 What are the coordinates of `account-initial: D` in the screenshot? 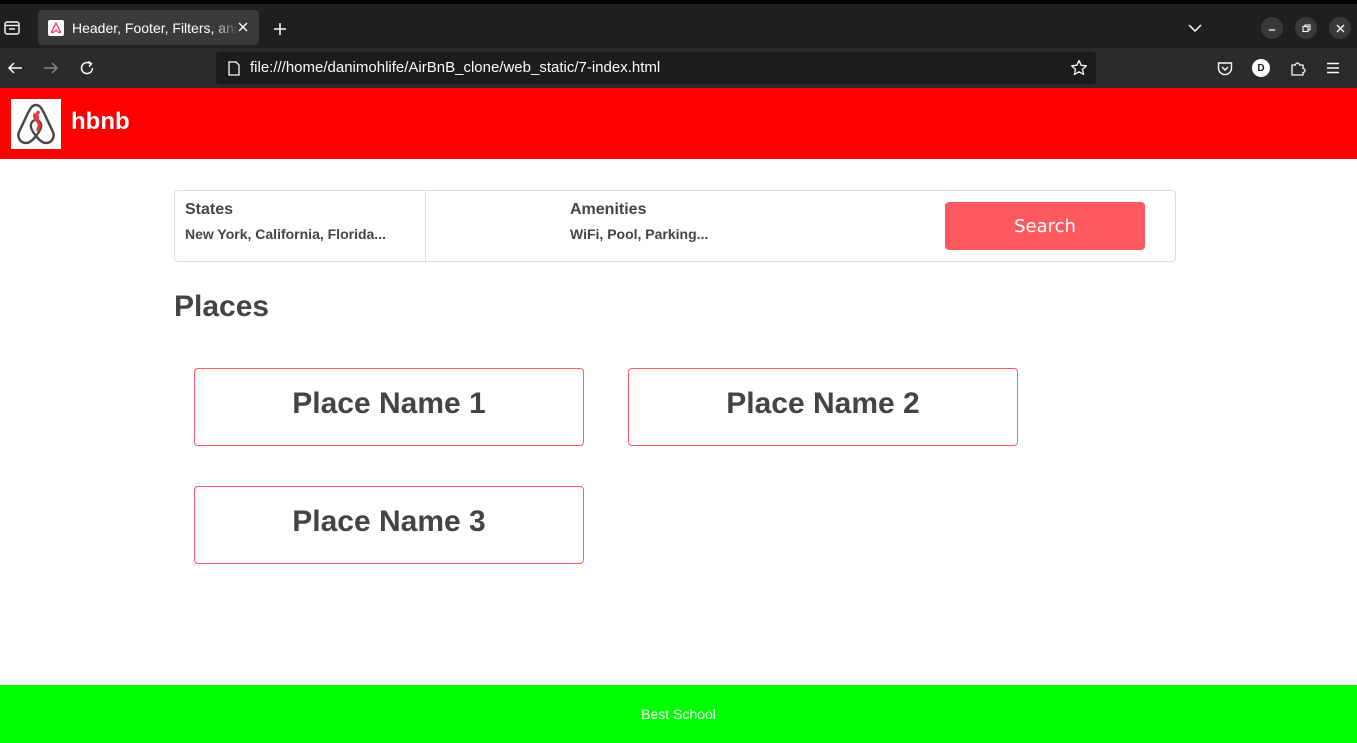 It's located at (1261, 68).